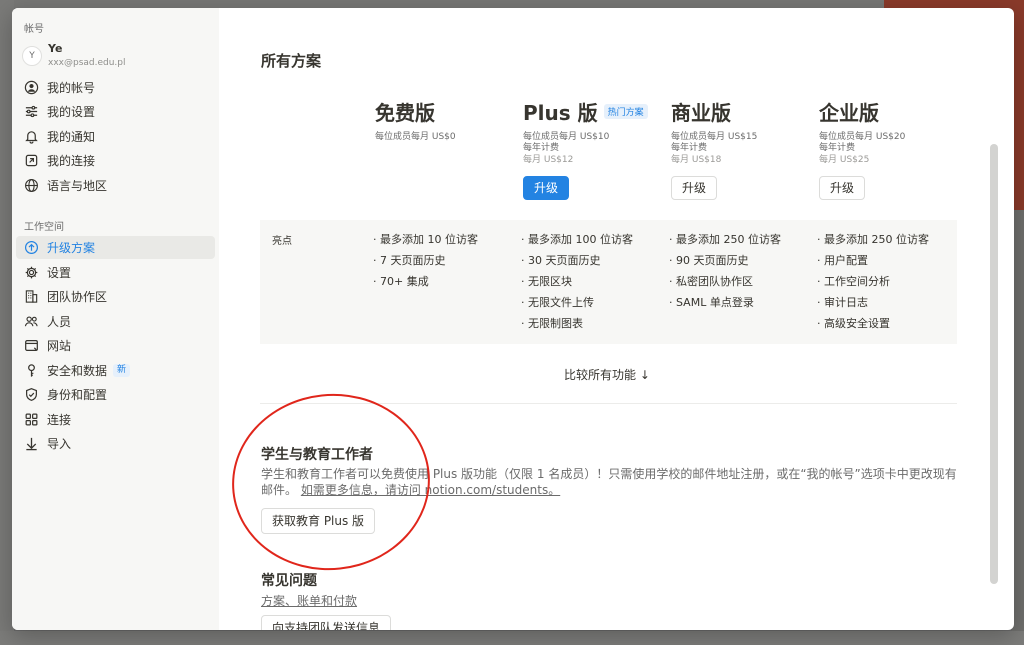 The image size is (1024, 645). What do you see at coordinates (326, 622) in the screenshot?
I see `contact-support-button: 向支持团队发送信息` at bounding box center [326, 622].